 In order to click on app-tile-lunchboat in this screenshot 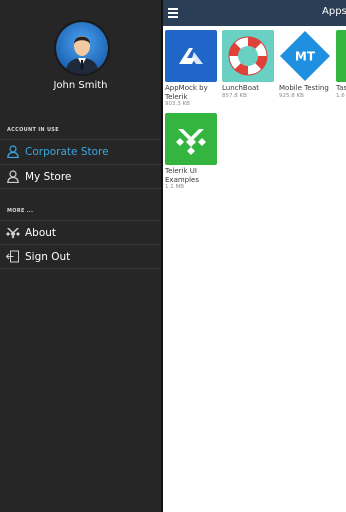, I will do `click(248, 56)`.